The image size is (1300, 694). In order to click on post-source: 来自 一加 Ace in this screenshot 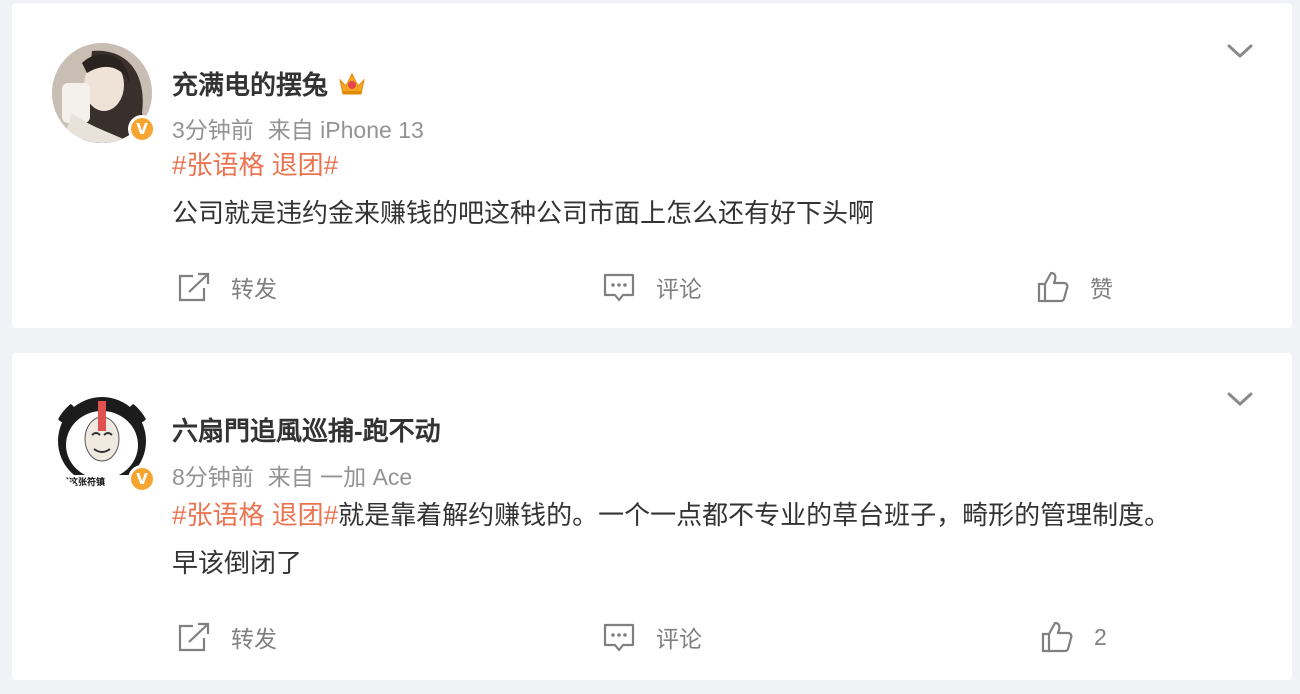, I will do `click(340, 477)`.